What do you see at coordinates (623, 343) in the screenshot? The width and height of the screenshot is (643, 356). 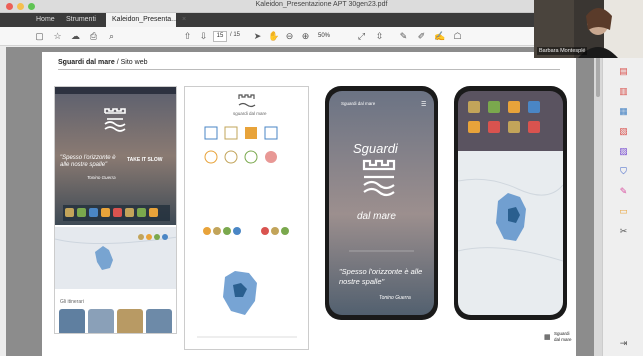 I see `collapse-panel-icon: ⇥` at bounding box center [623, 343].